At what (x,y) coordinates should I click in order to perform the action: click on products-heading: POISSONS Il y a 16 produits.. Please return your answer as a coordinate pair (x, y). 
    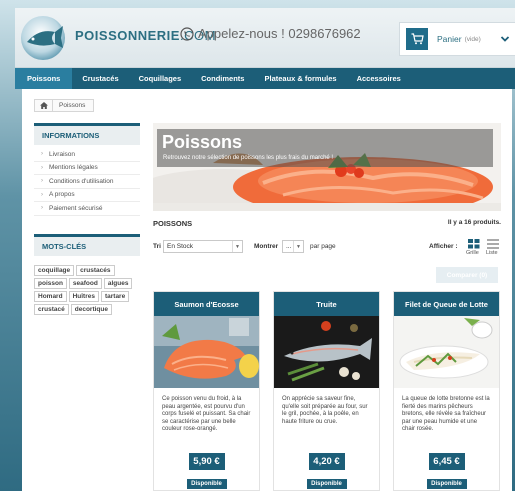
    Looking at the image, I should click on (327, 223).